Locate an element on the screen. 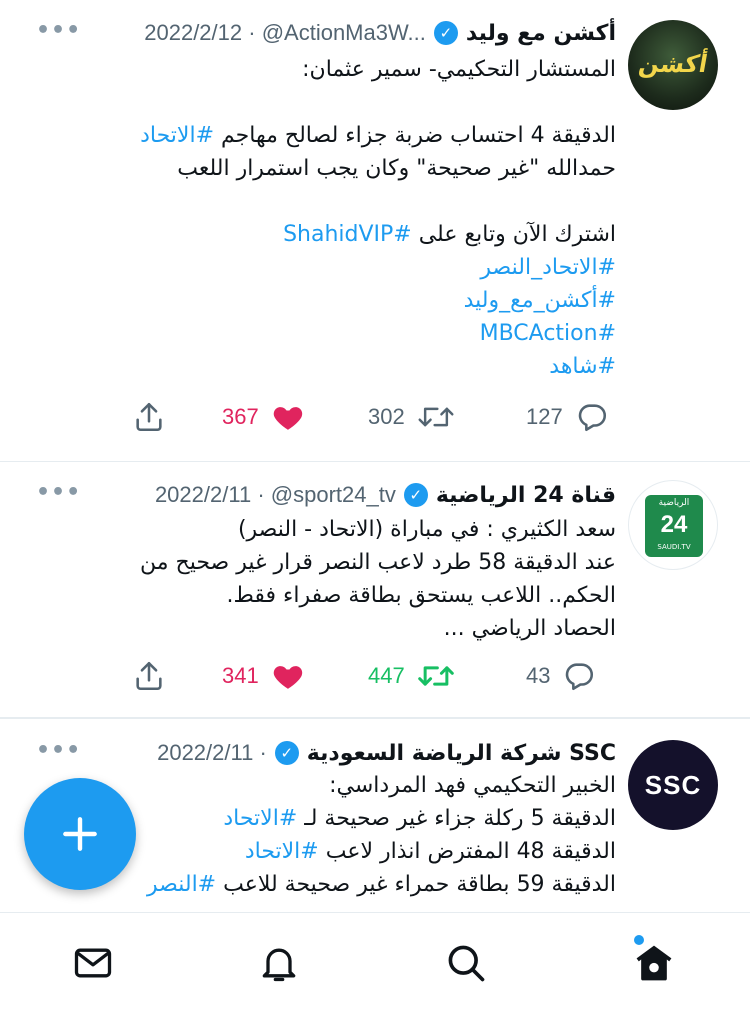 The height and width of the screenshot is (1012, 750). tweet-line: الدقيقة 48 المفترض انذار لاعب #الاتحاد is located at coordinates (338, 851).